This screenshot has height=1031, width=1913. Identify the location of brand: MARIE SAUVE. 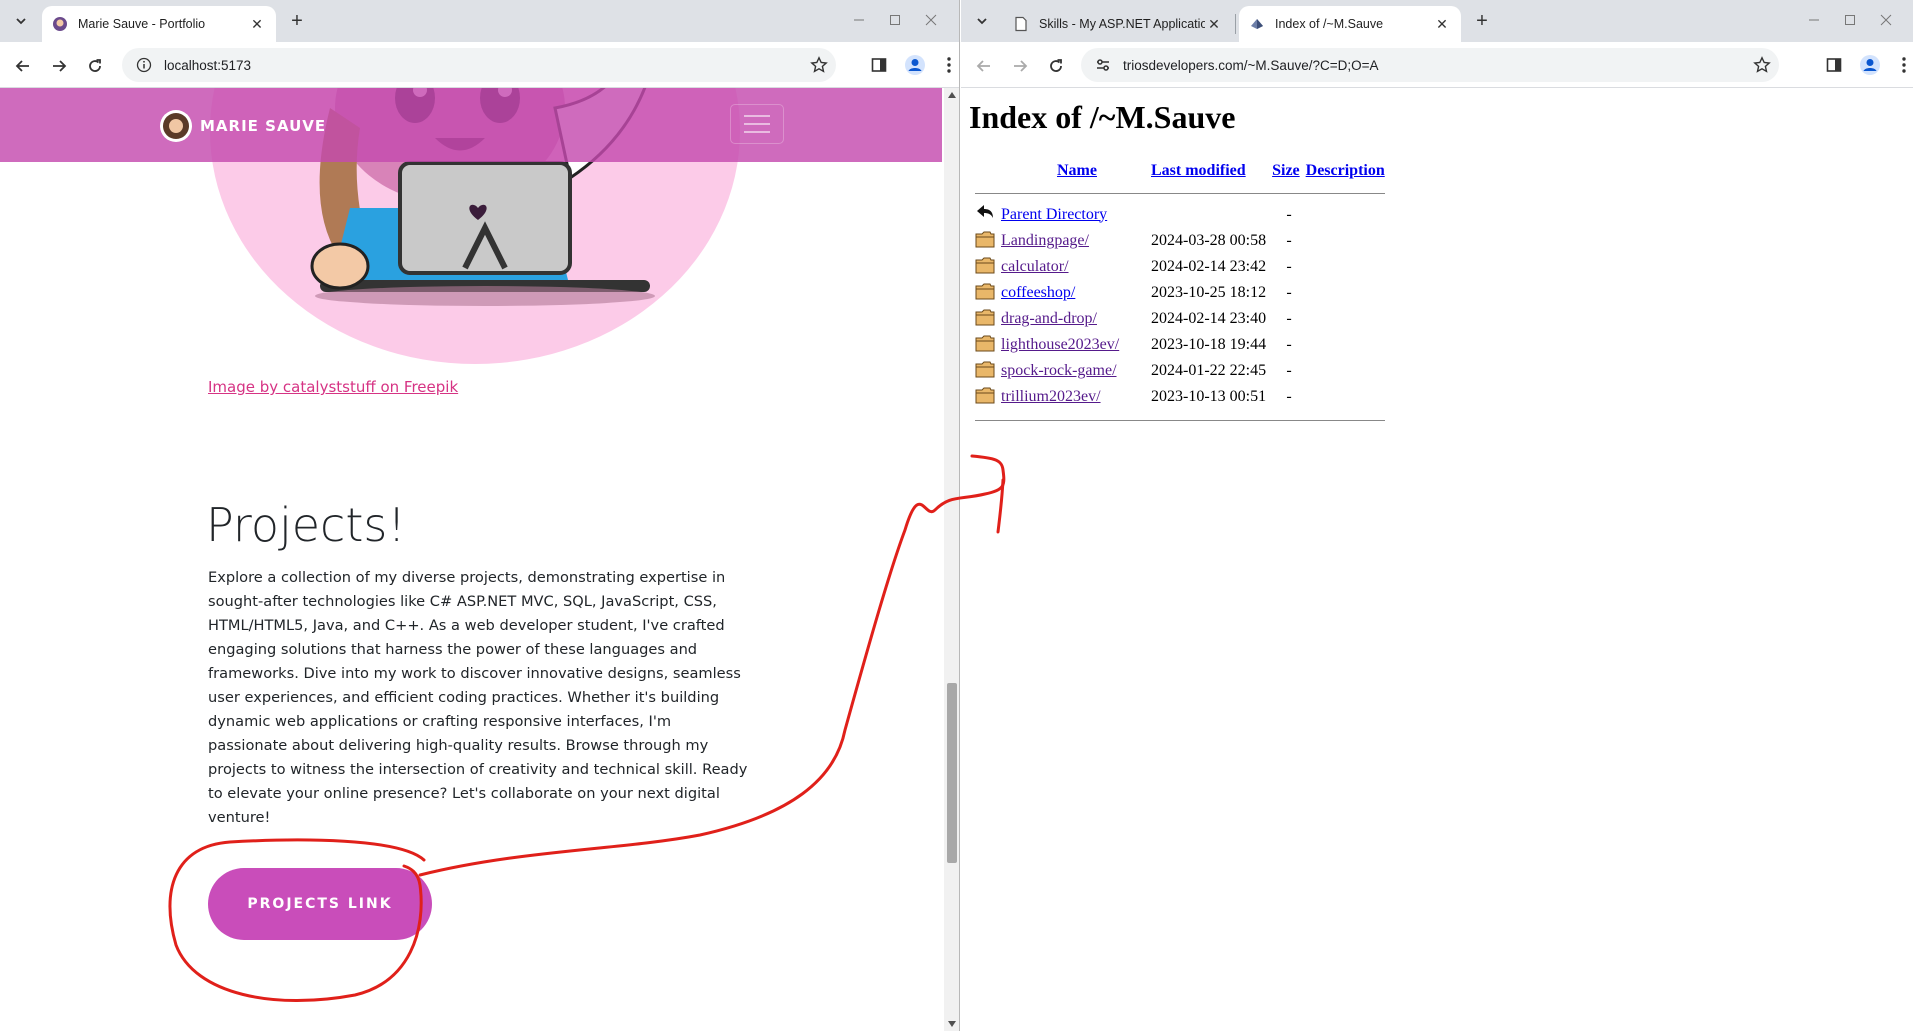
(243, 126).